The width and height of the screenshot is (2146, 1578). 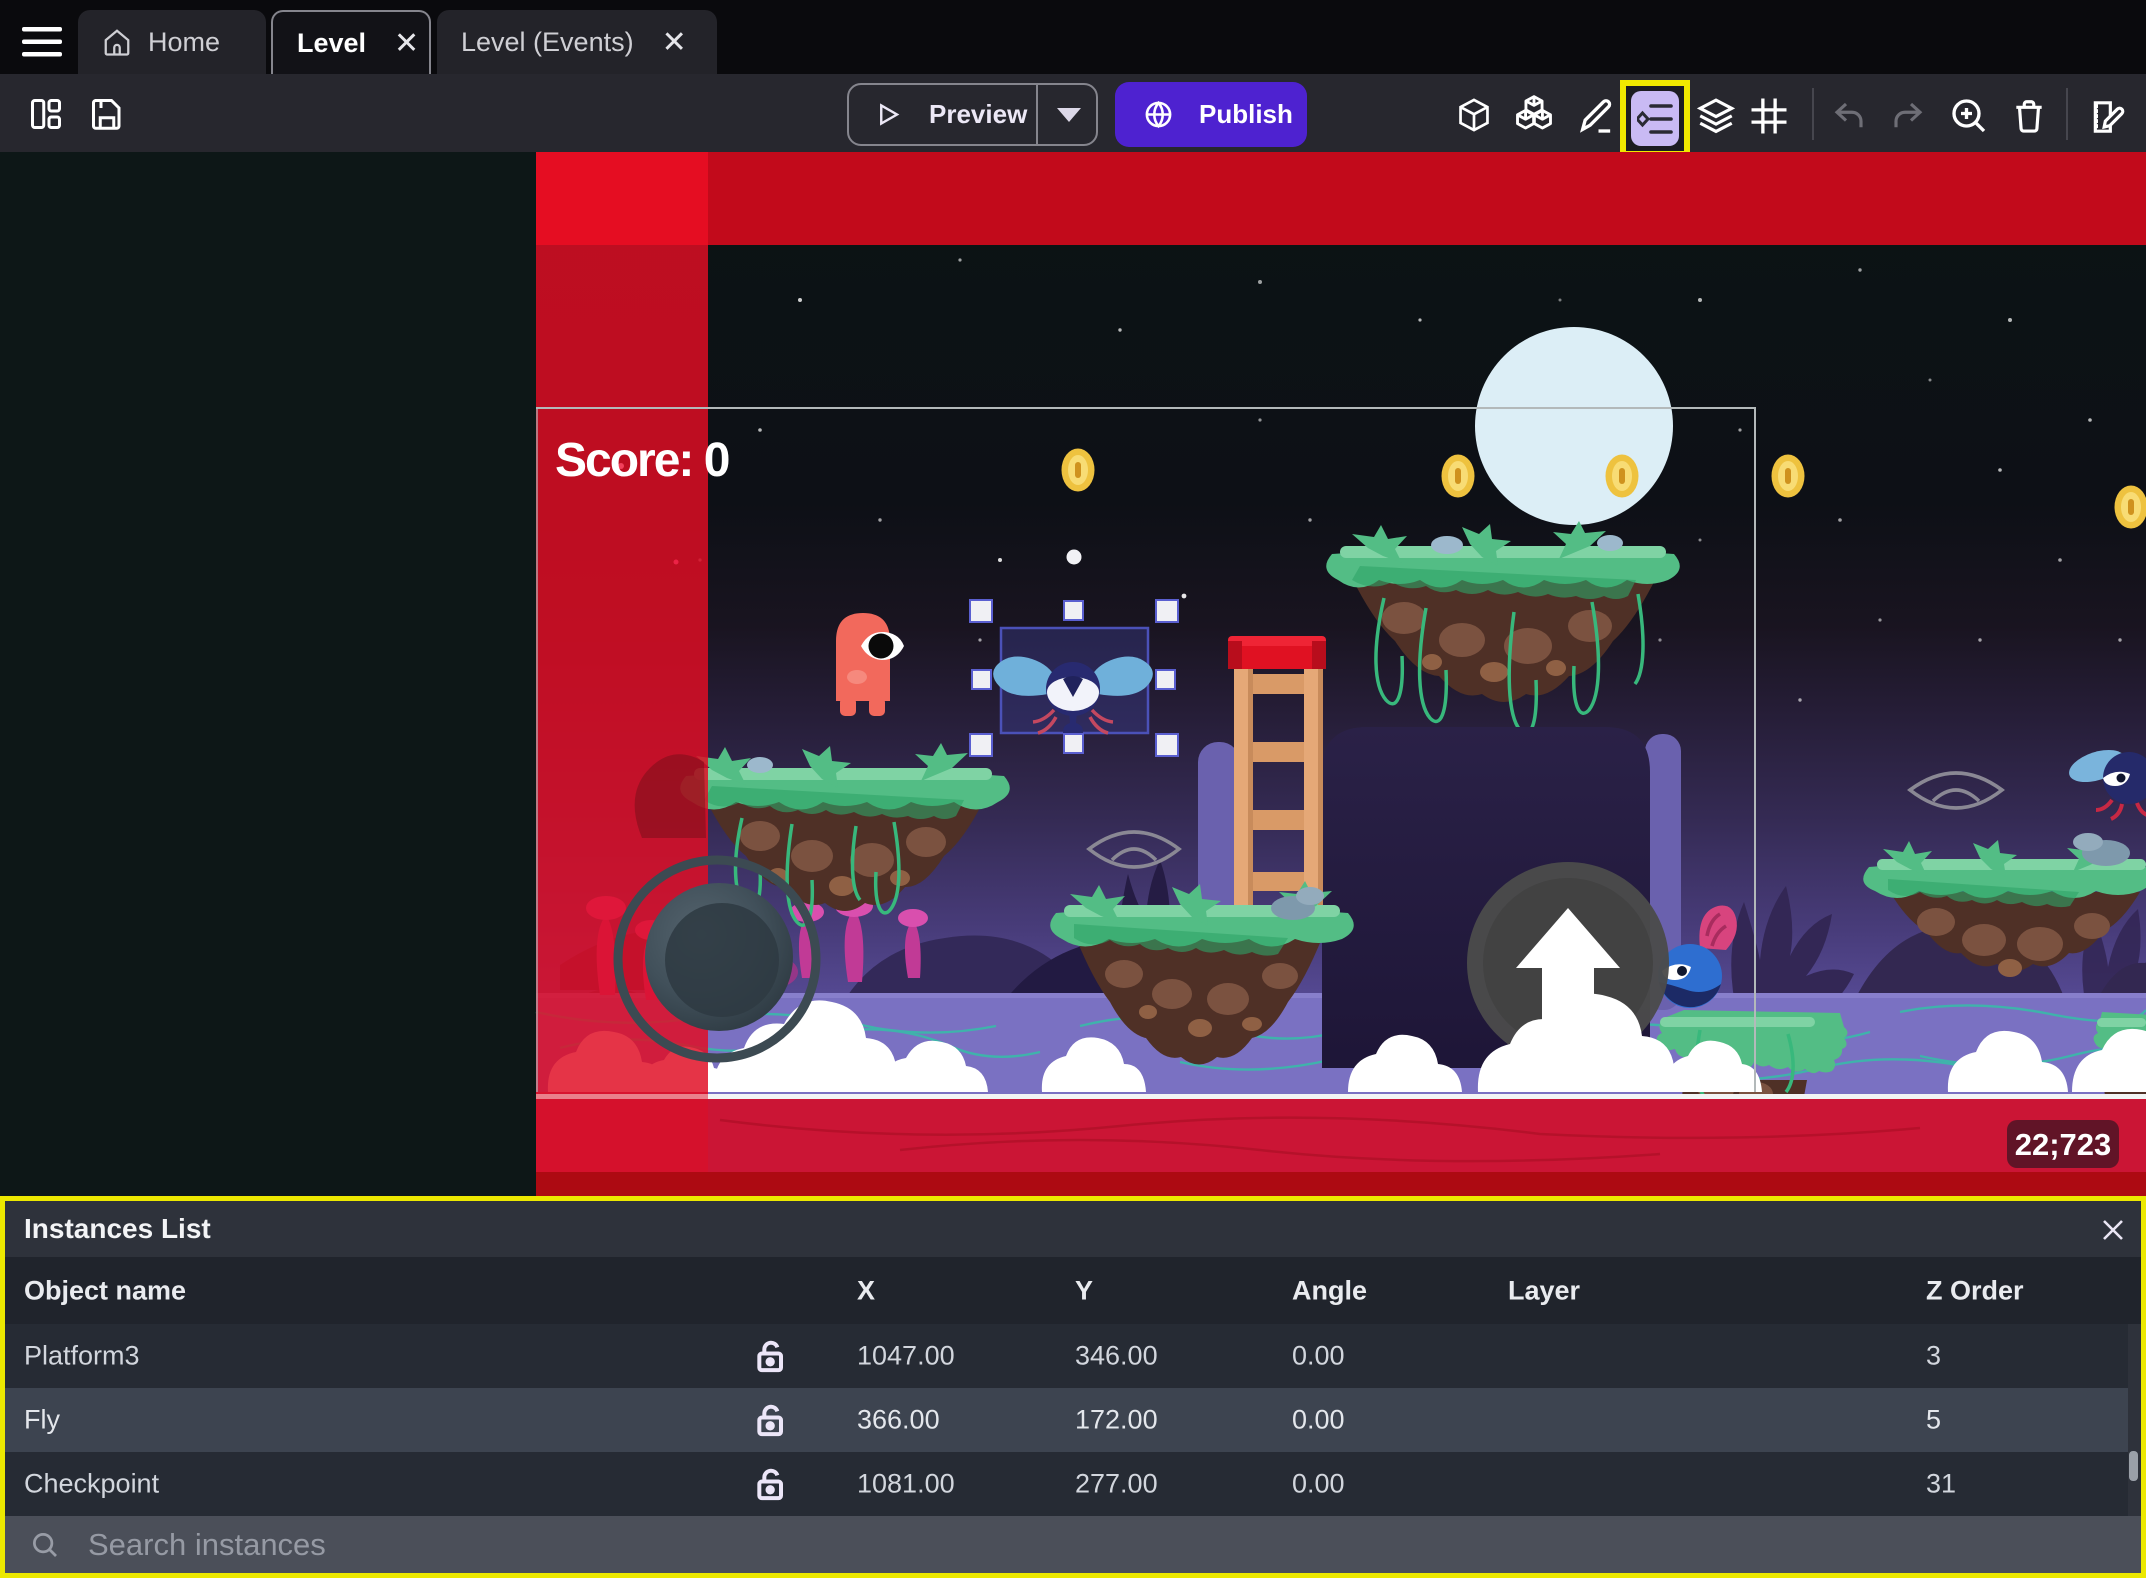 What do you see at coordinates (642, 460) in the screenshot?
I see `svg-text: Score: 0` at bounding box center [642, 460].